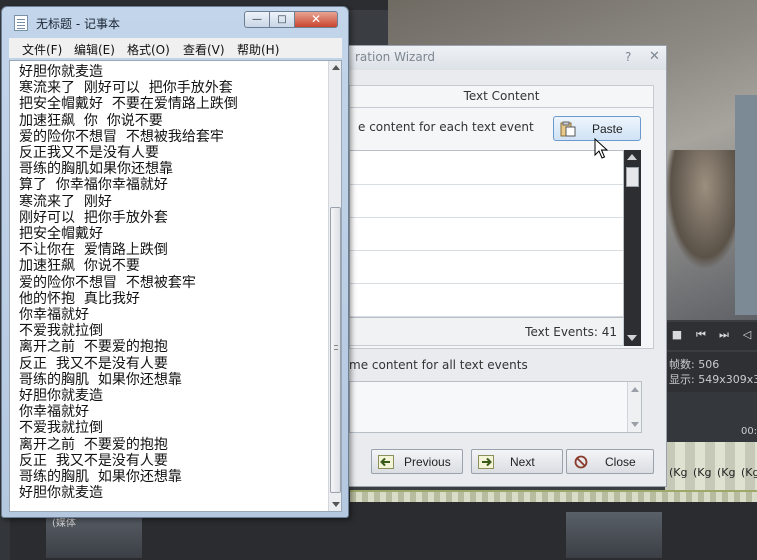 The image size is (757, 560). What do you see at coordinates (93, 185) in the screenshot?
I see `text-line: 算了 你幸福你幸福就好` at bounding box center [93, 185].